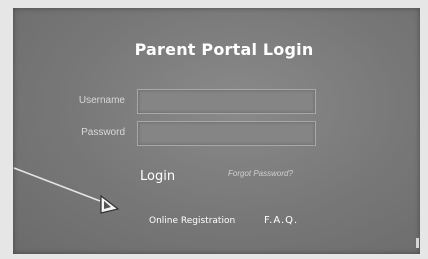  I want to click on page-title: Parent Portal Login, so click(224, 49).